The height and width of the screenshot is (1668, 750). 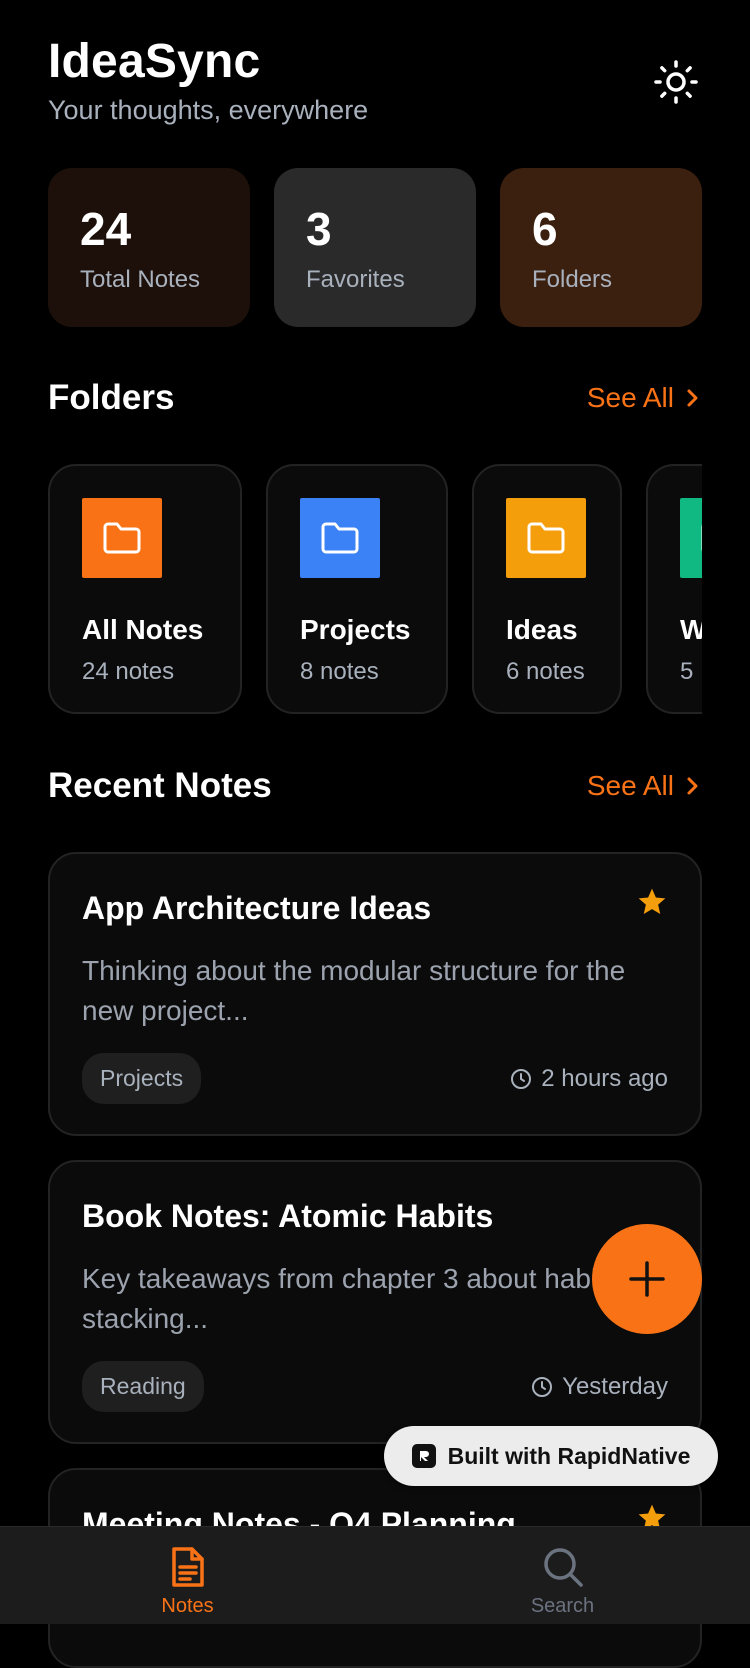 What do you see at coordinates (145, 589) in the screenshot?
I see `folder-card-all-notes: All Notes 24 notes` at bounding box center [145, 589].